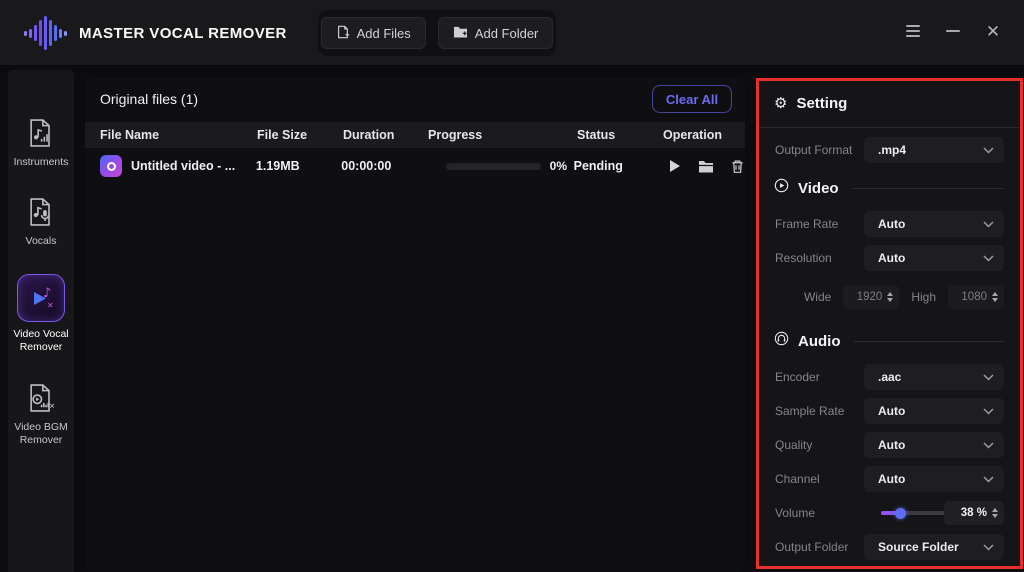  I want to click on sidebar-item-instruments: Instruments, so click(41, 142).